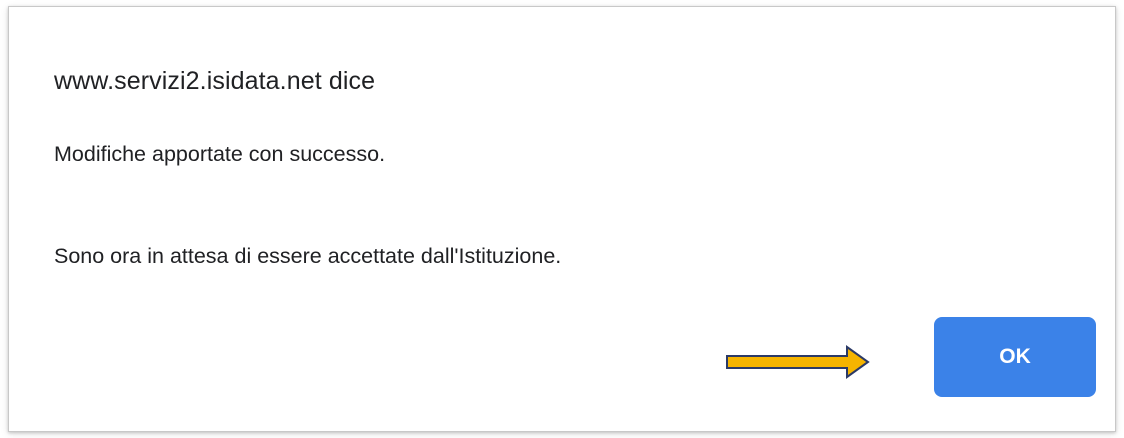 The height and width of the screenshot is (438, 1124). I want to click on message-line-1: Modifiche apportate con successo., so click(220, 154).